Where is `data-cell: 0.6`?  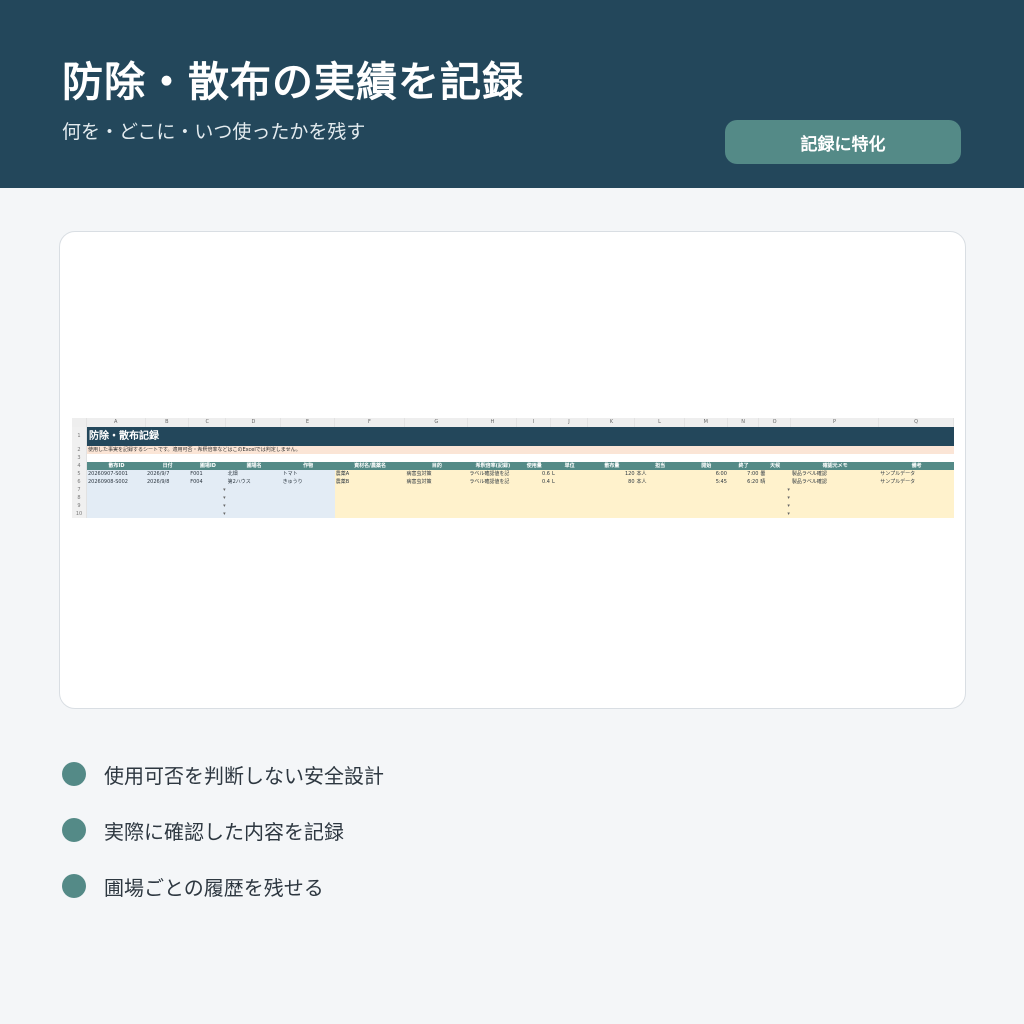
data-cell: 0.6 is located at coordinates (534, 474).